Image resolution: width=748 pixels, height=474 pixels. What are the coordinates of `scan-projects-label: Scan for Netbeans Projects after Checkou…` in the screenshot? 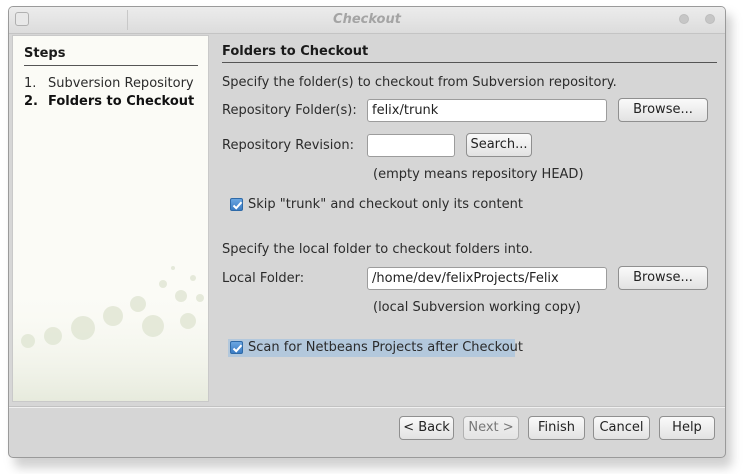 It's located at (386, 347).